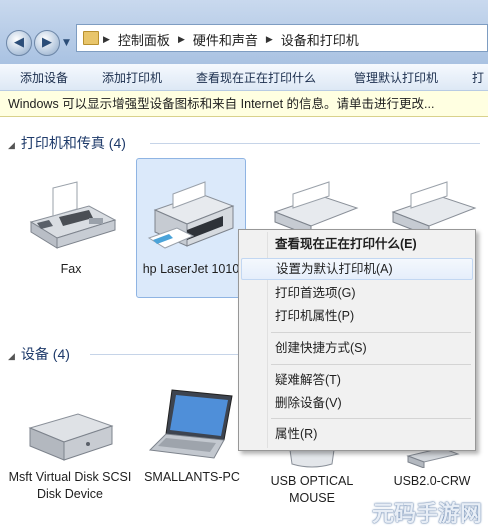 The height and width of the screenshot is (532, 488). I want to click on hard-disk-icon, so click(71, 437).